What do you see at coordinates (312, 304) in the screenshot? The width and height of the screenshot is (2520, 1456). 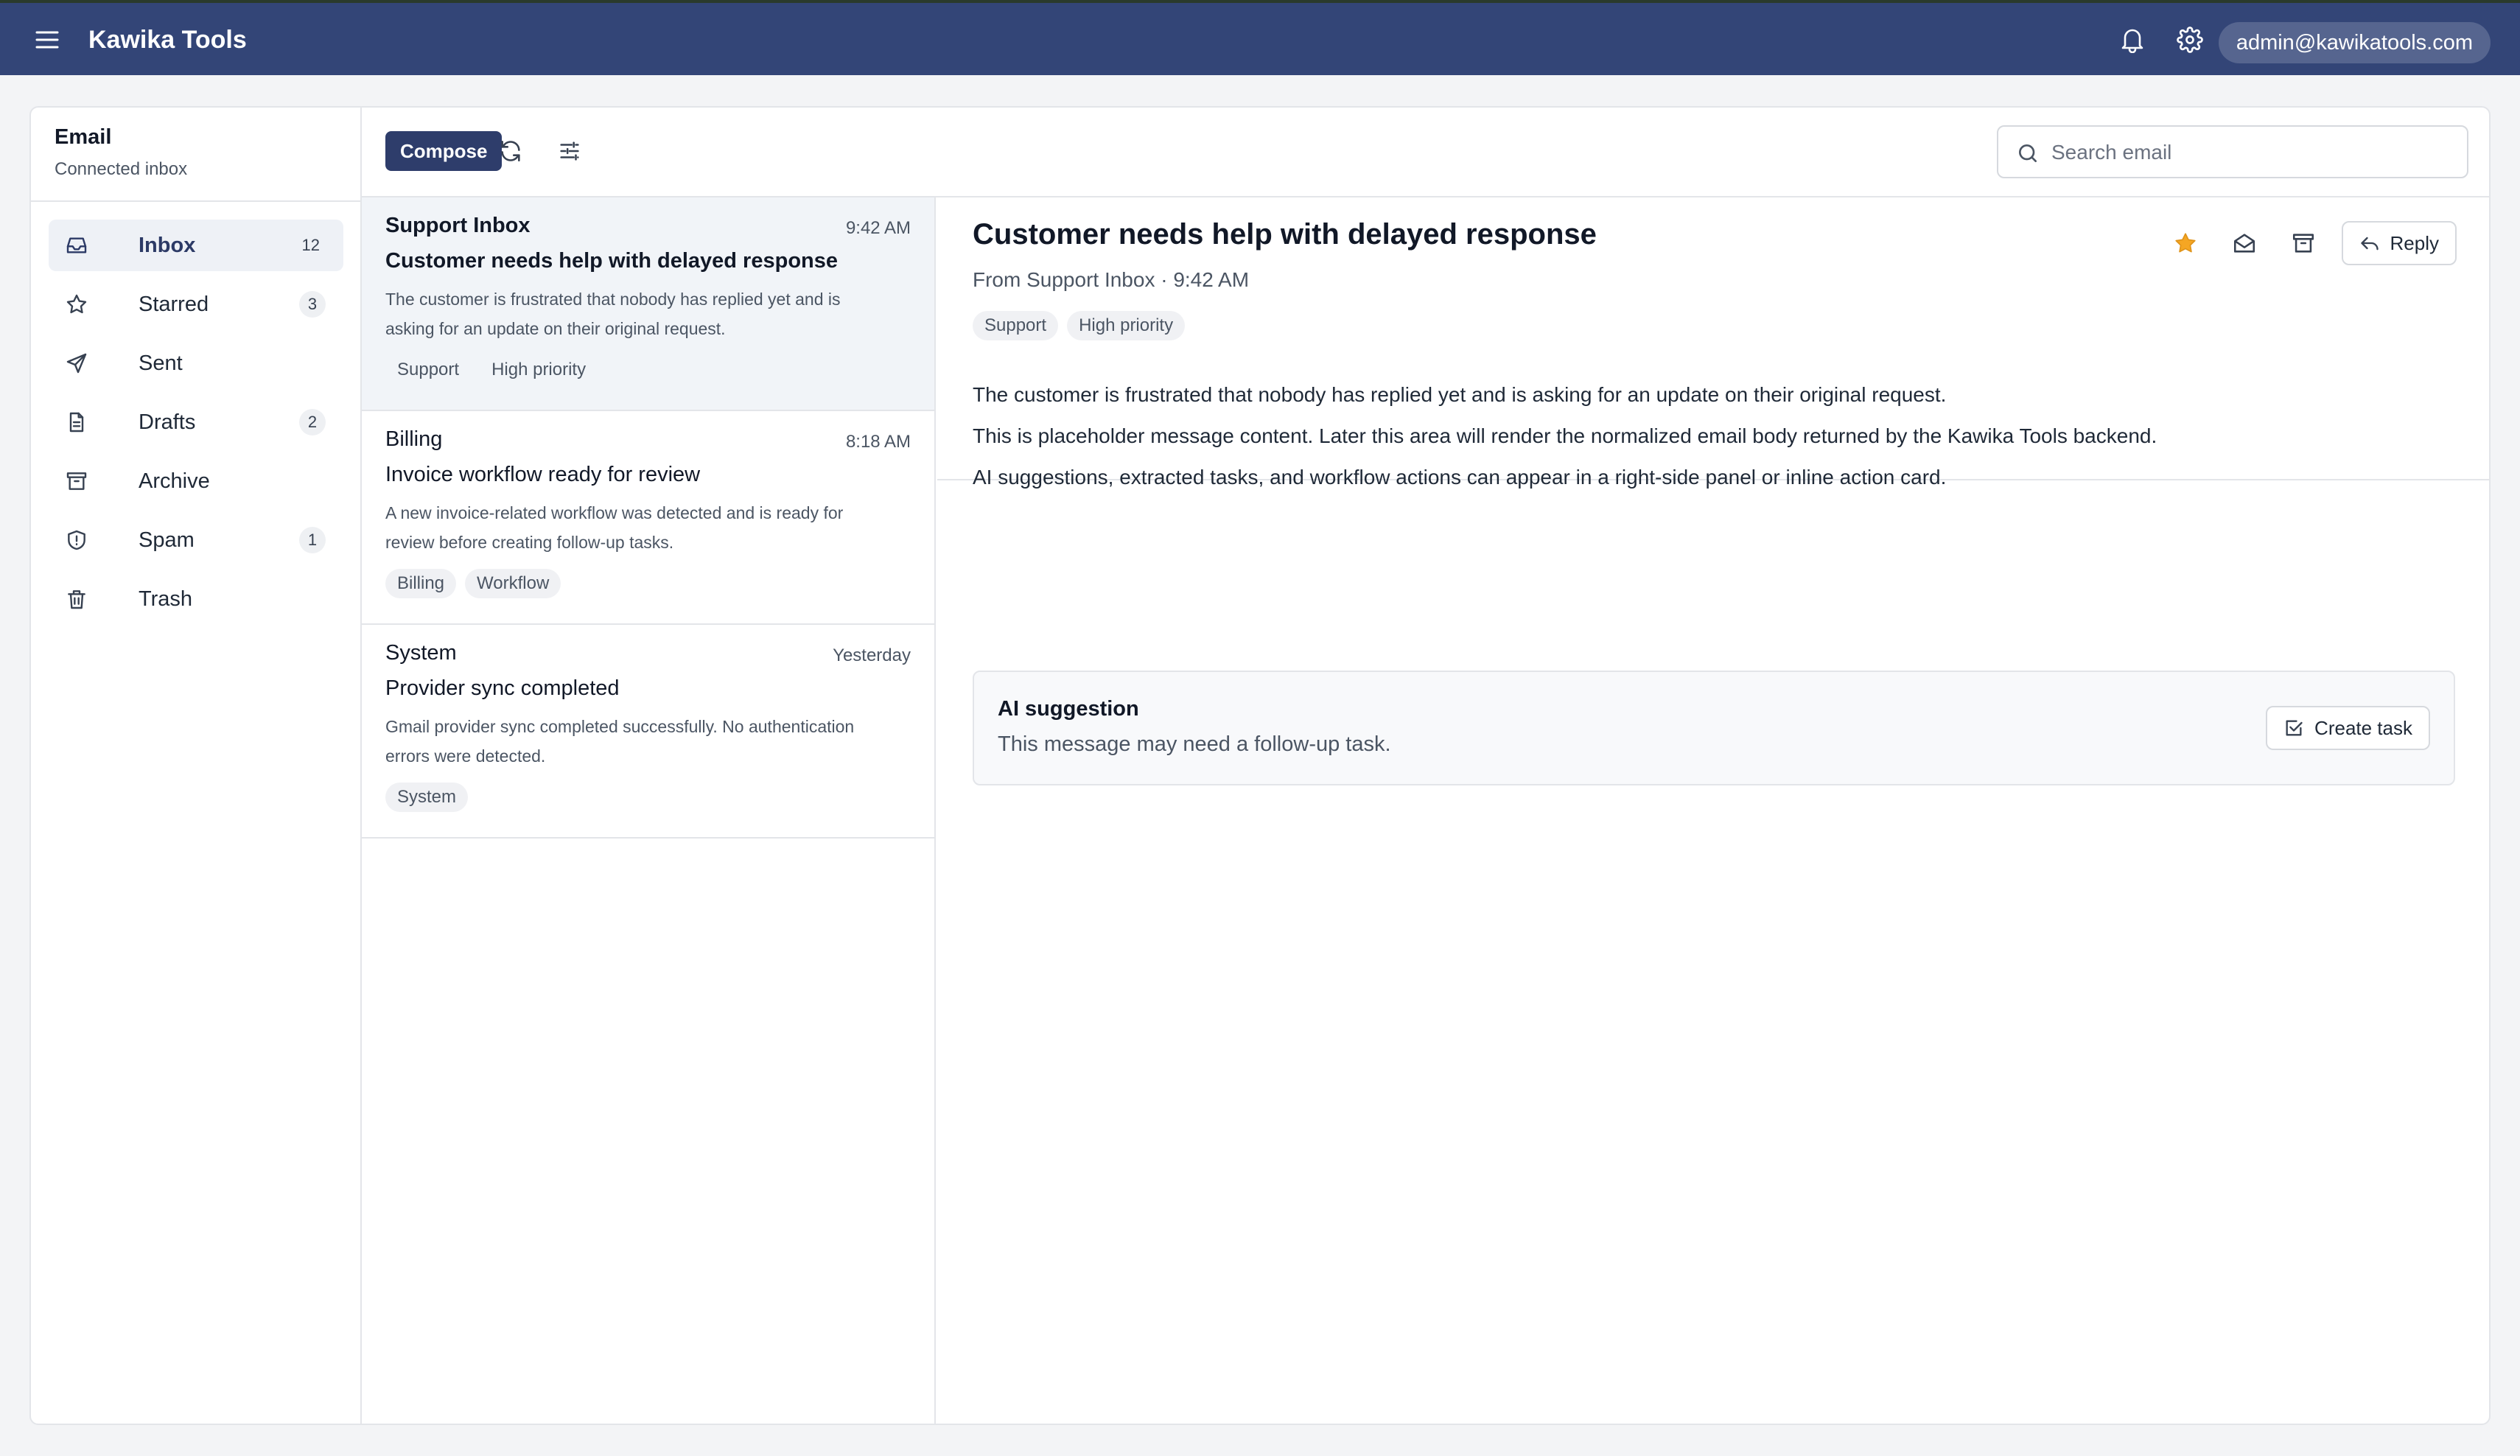 I see `count-badge: 3` at bounding box center [312, 304].